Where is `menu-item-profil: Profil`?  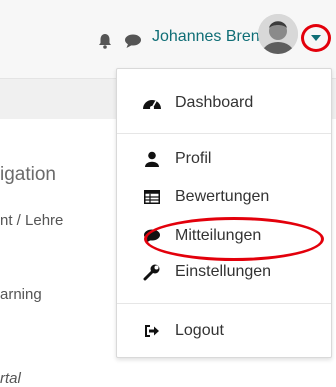
menu-item-profil: Profil is located at coordinates (224, 159).